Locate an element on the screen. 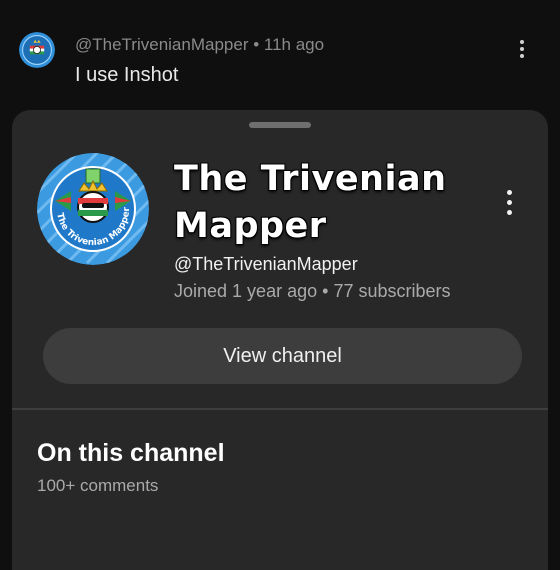 The height and width of the screenshot is (570, 560). comment-avatar is located at coordinates (37, 50).